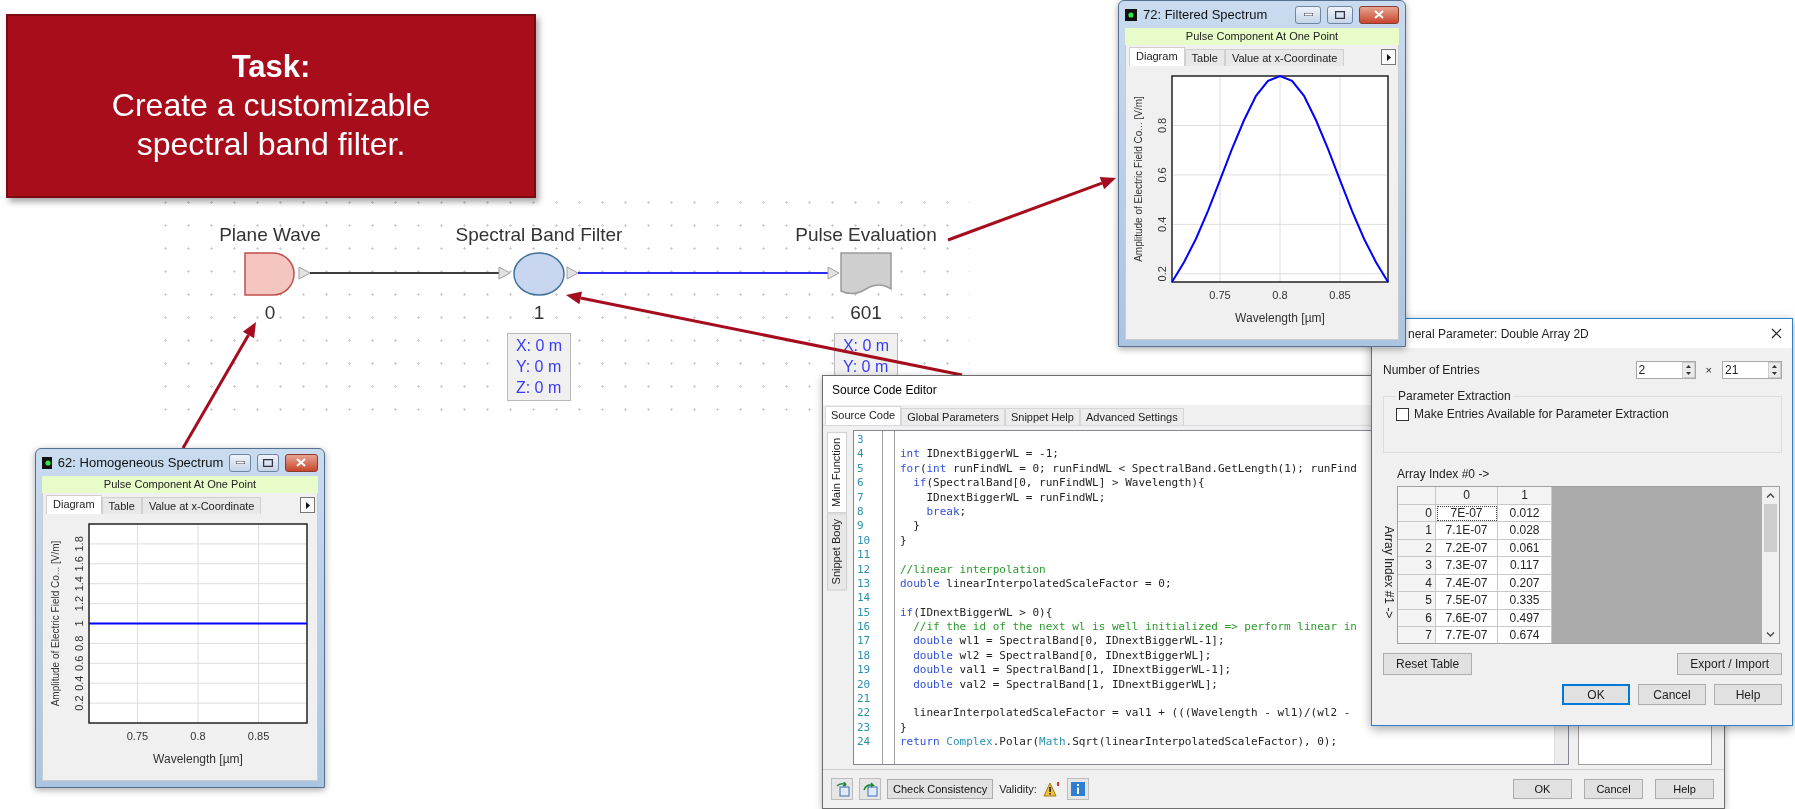 This screenshot has width=1795, height=809. I want to click on table-cell: 7.3E-07, so click(1467, 566).